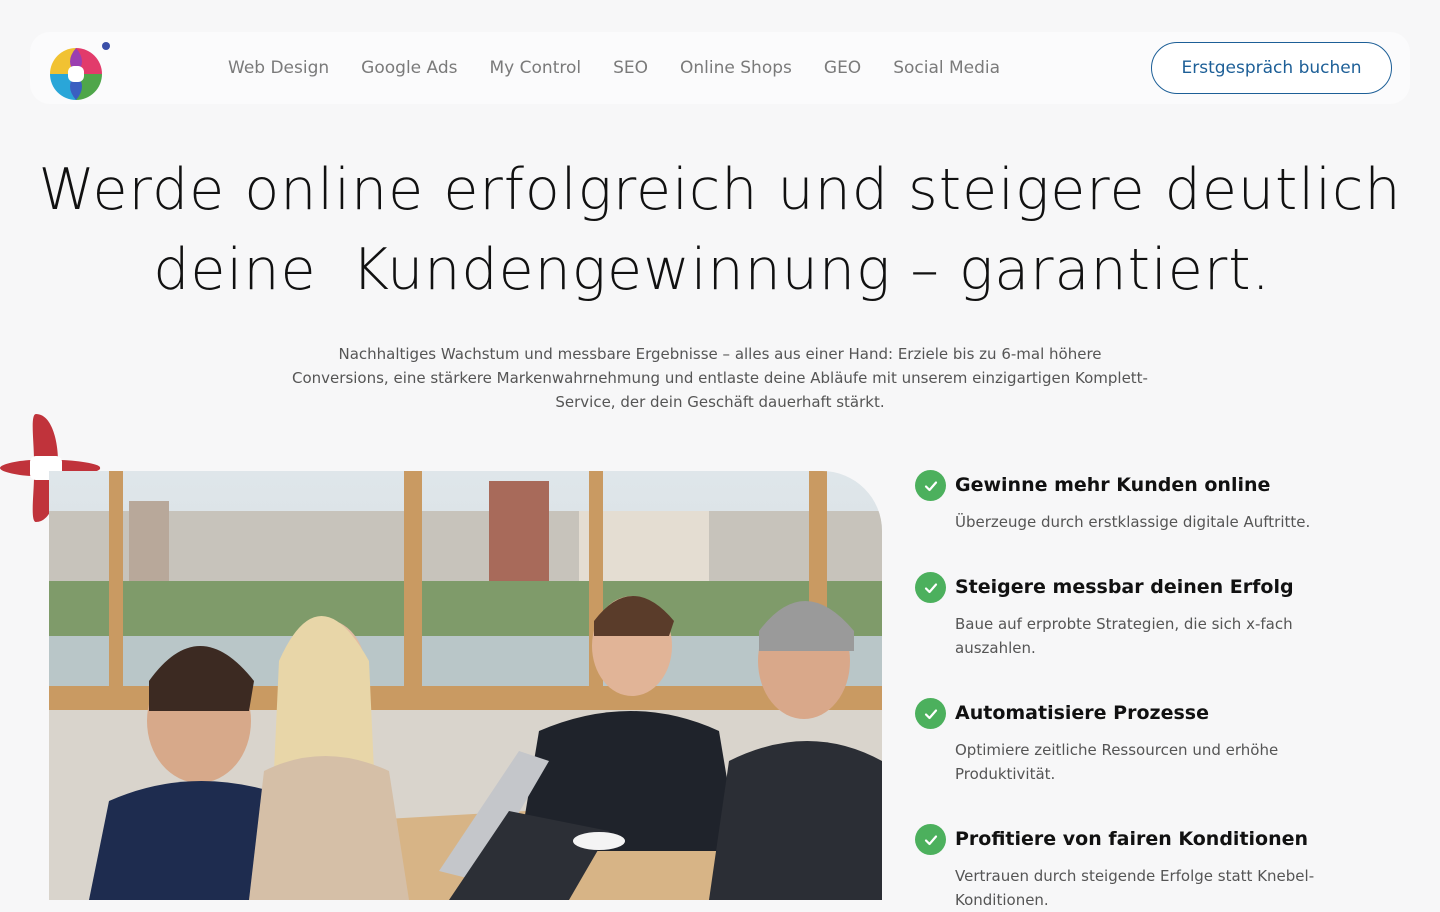 The image size is (1440, 912). I want to click on nav-link-geo: GEO, so click(842, 68).